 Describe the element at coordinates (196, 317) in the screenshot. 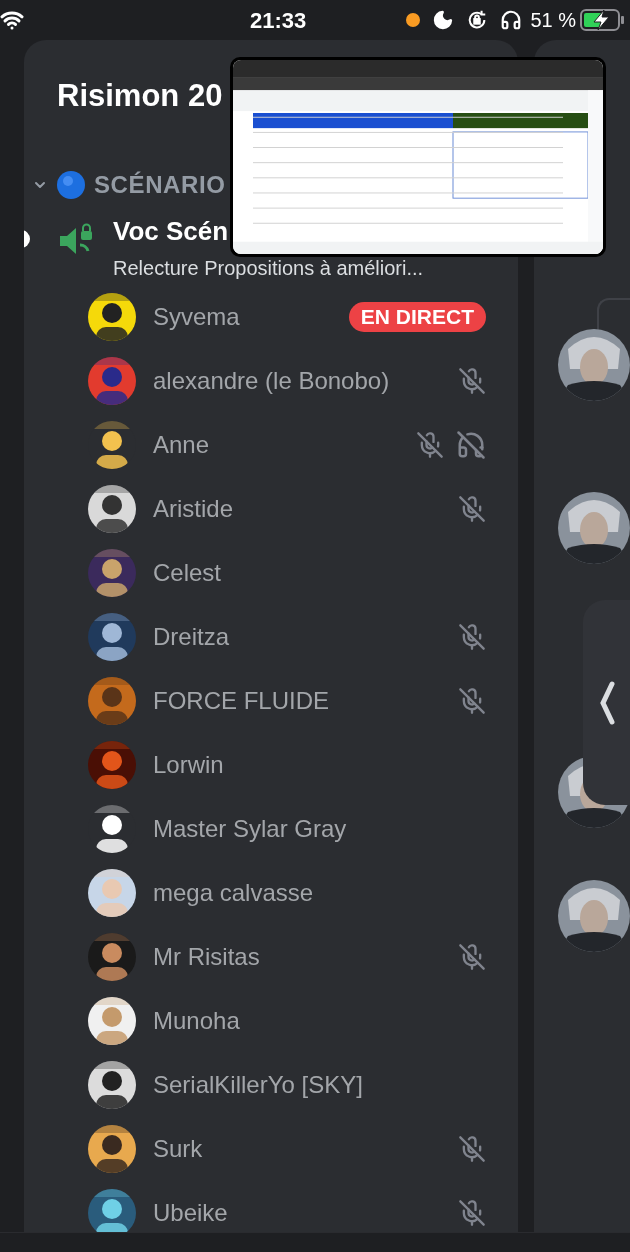

I see `user-name: Syvema` at that location.